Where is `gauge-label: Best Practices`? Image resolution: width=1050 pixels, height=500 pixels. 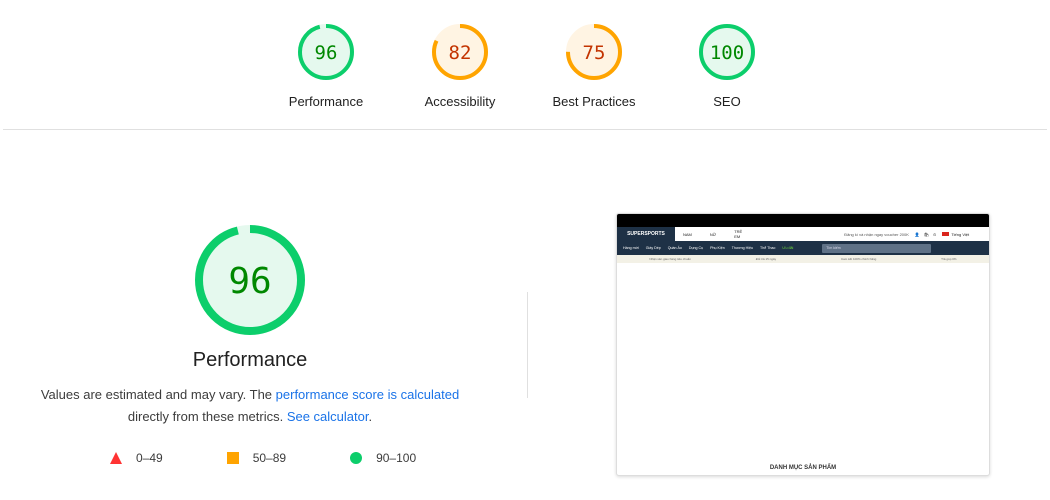 gauge-label: Best Practices is located at coordinates (594, 101).